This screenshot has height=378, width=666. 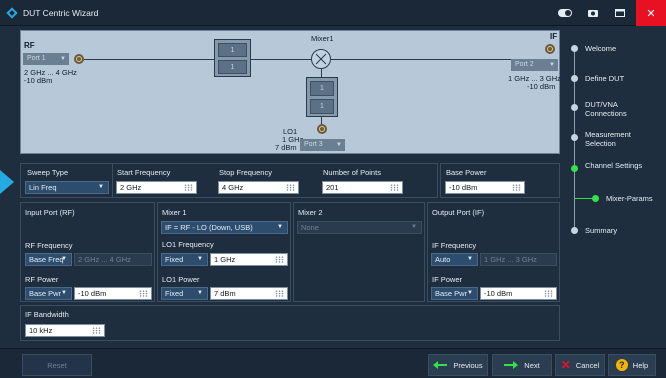 What do you see at coordinates (249, 293) in the screenshot?
I see `lo1-power-input: 7 dBm` at bounding box center [249, 293].